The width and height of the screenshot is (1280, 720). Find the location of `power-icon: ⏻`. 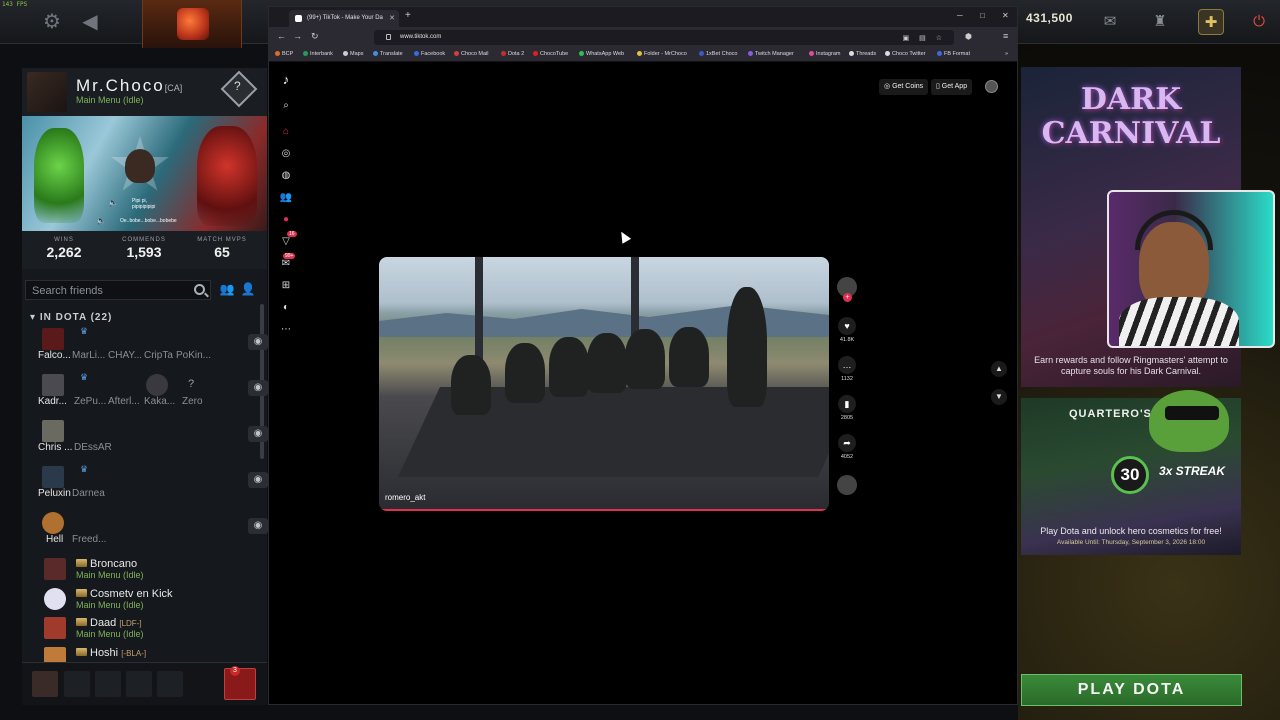

power-icon: ⏻ is located at coordinates (1259, 22).